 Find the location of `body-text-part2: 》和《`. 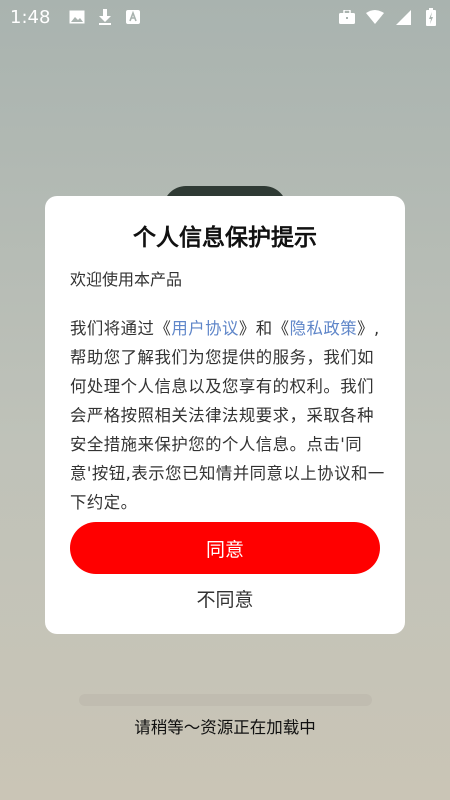

body-text-part2: 》和《 is located at coordinates (264, 328).